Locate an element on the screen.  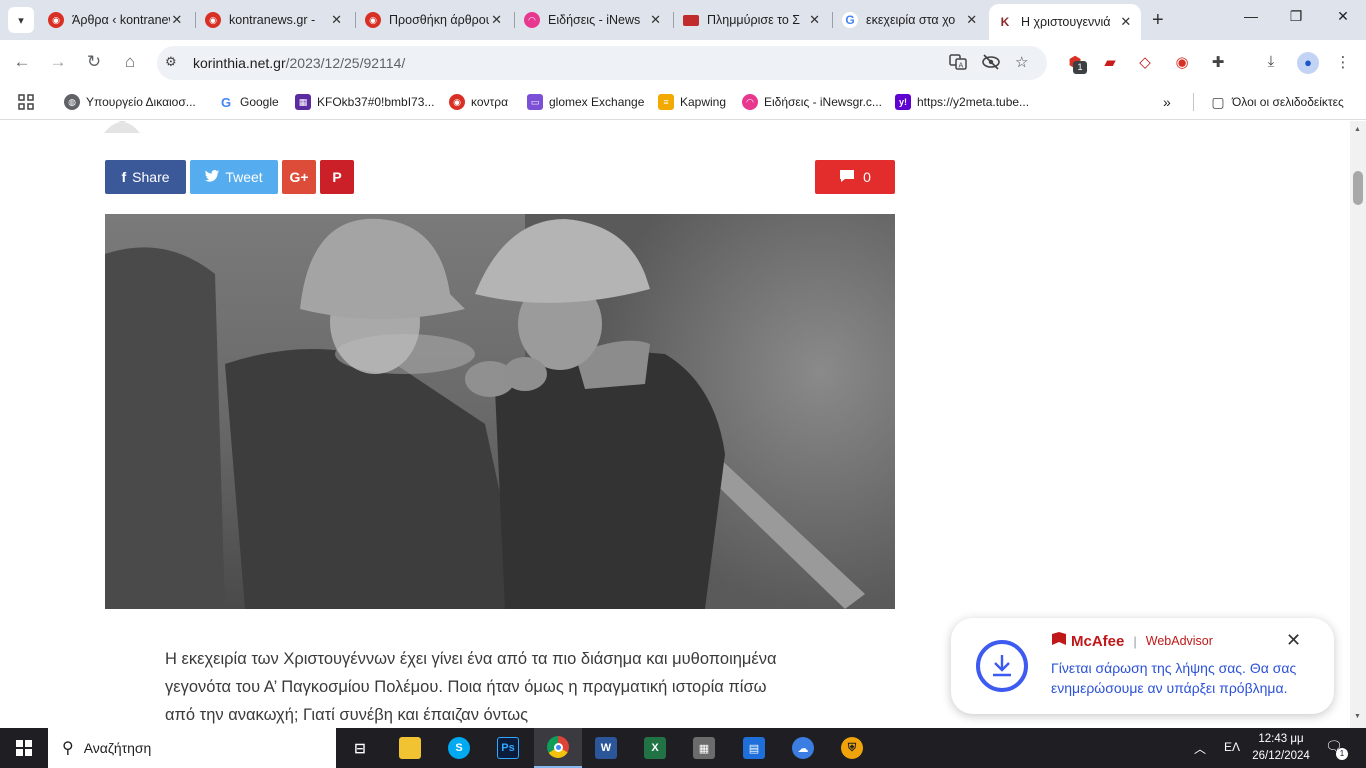
skype-icon: S is located at coordinates (459, 748).